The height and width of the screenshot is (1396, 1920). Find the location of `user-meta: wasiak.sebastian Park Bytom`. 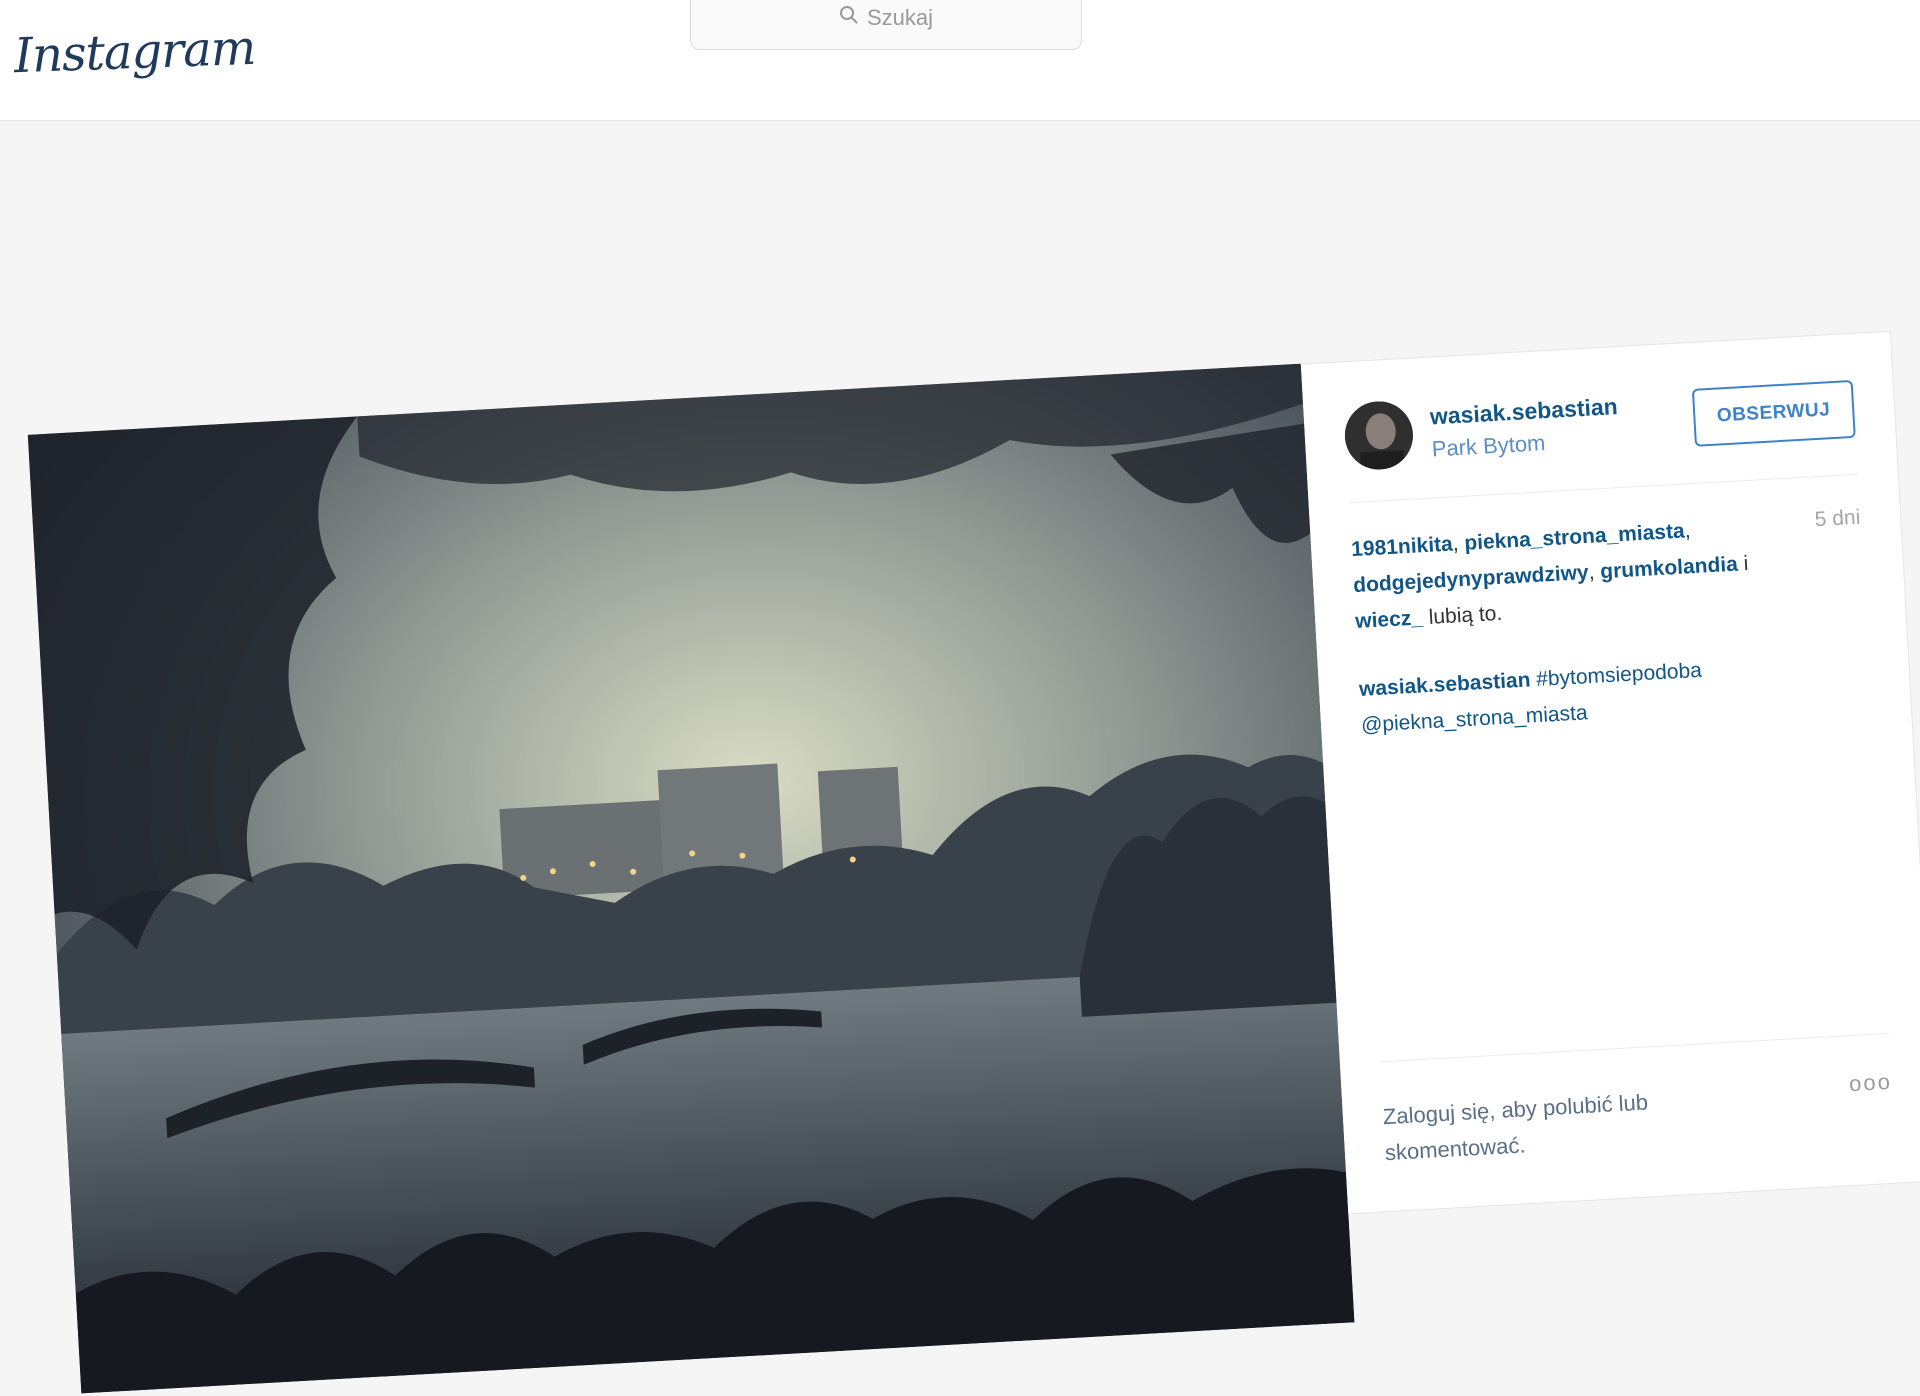

user-meta: wasiak.sebastian Park Bytom is located at coordinates (1561, 425).